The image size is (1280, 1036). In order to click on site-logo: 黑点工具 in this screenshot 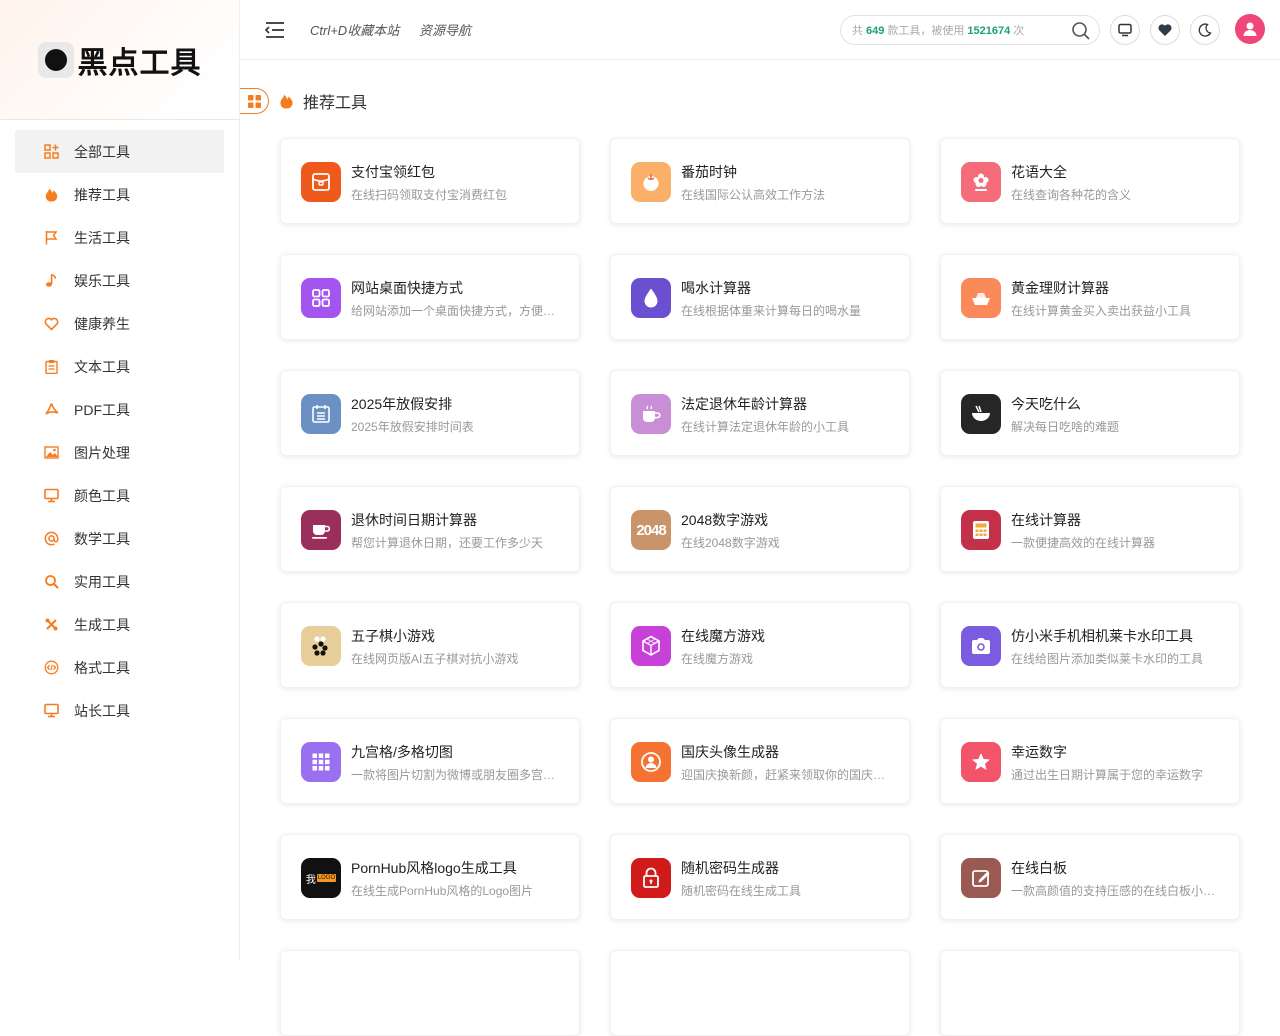, I will do `click(119, 60)`.